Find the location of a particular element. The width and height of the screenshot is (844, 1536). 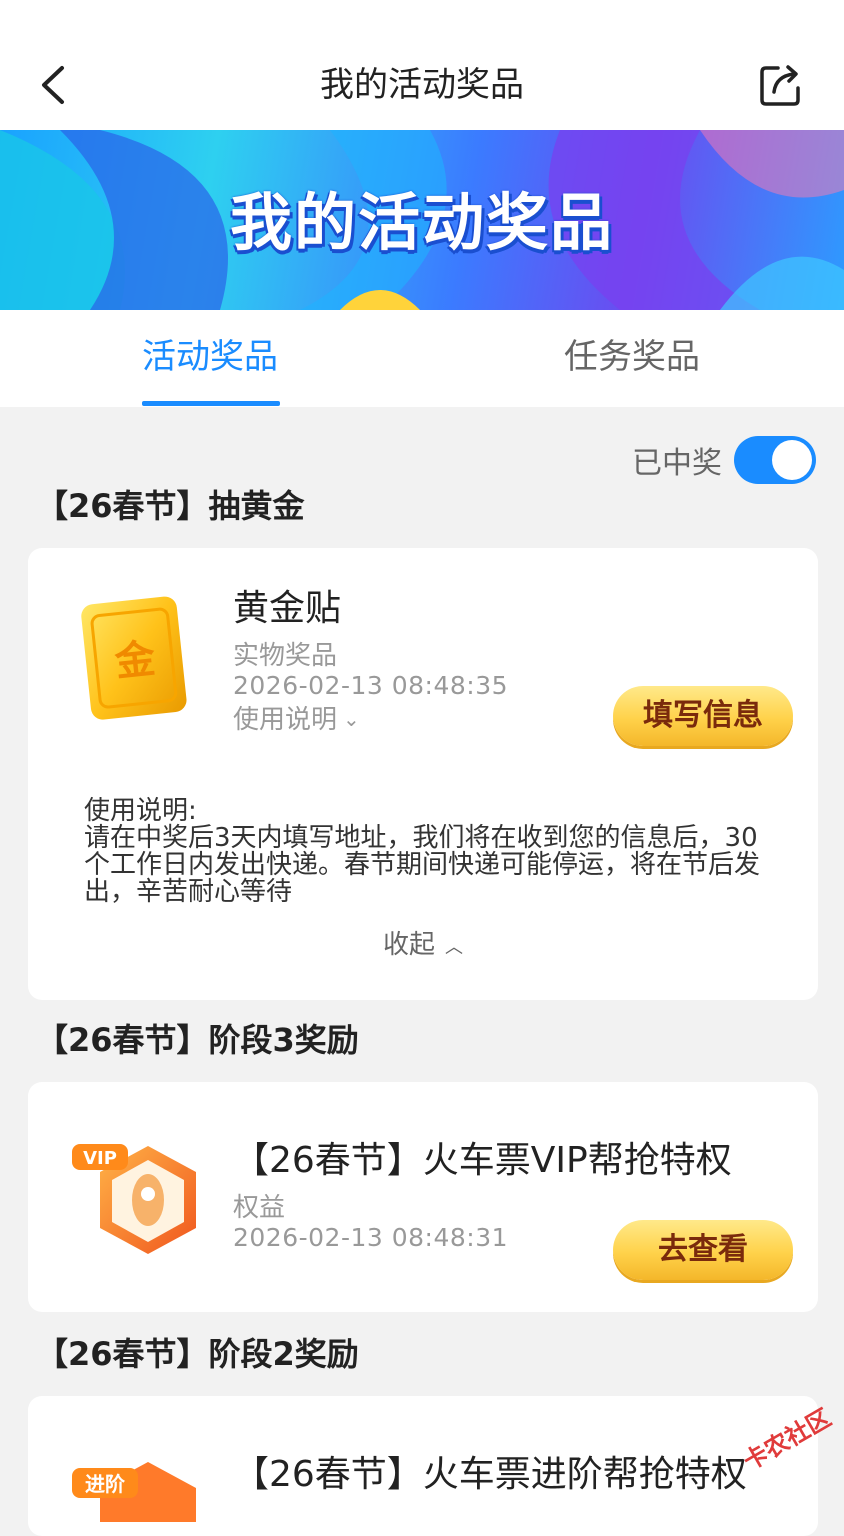

share-button is located at coordinates (781, 85).